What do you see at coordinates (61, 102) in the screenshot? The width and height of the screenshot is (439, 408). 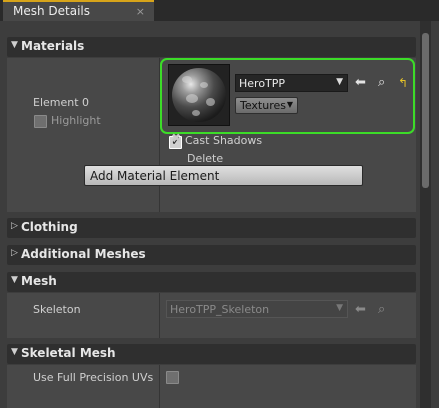 I see `element-label: Element 0` at bounding box center [61, 102].